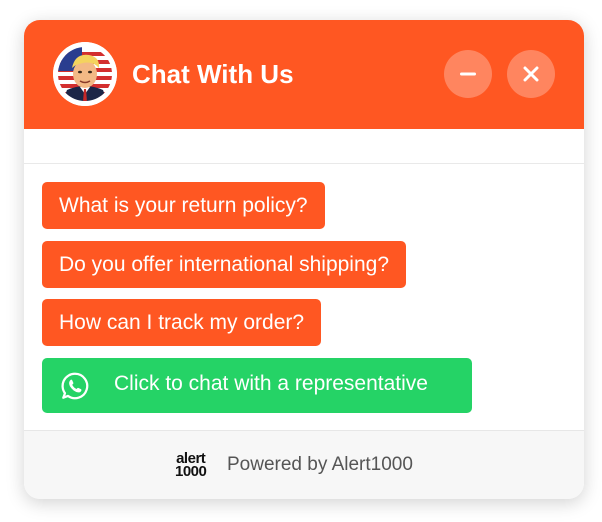 Image resolution: width=602 pixels, height=522 pixels. I want to click on minimize-button, so click(468, 74).